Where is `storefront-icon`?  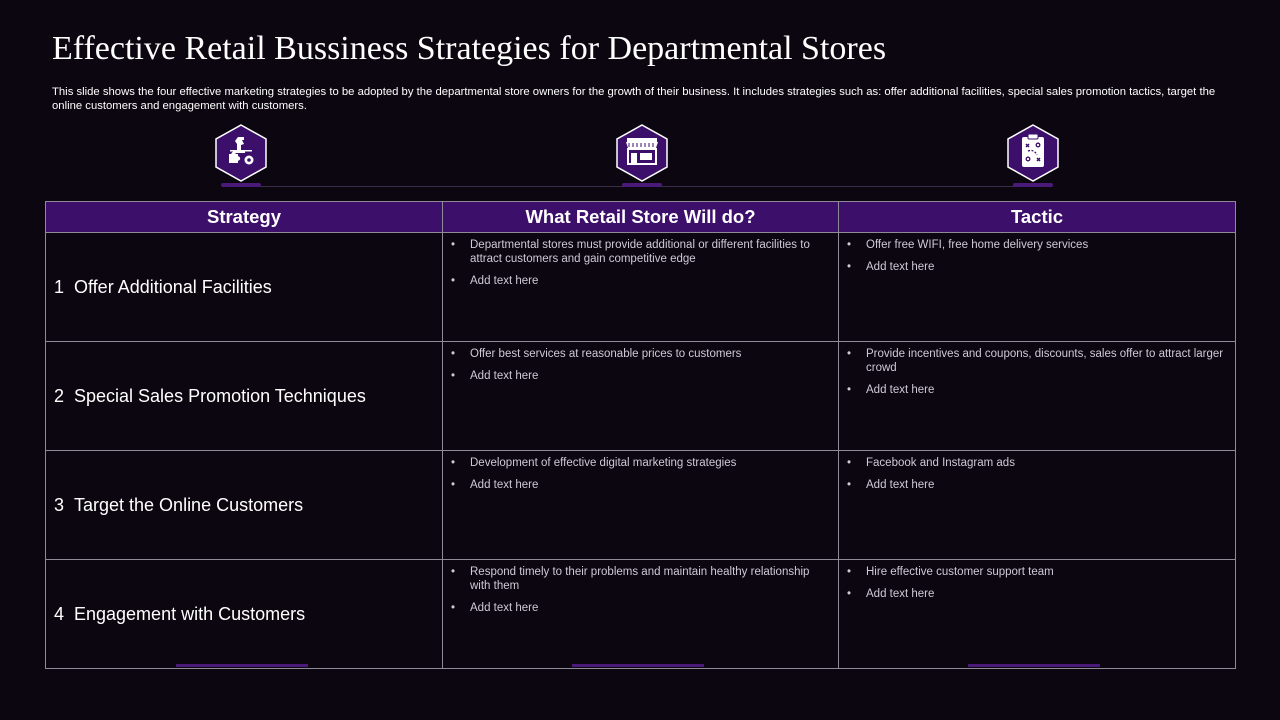 storefront-icon is located at coordinates (642, 153).